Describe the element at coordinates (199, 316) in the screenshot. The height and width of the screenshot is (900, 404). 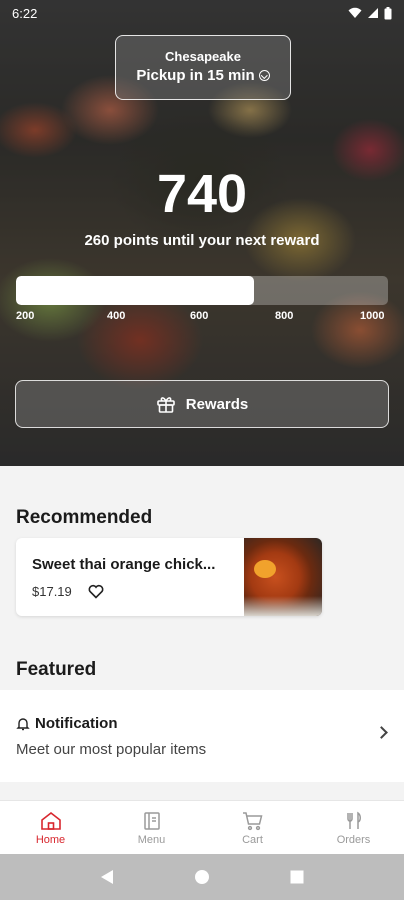
I see `progress-tick-600: 600` at that location.